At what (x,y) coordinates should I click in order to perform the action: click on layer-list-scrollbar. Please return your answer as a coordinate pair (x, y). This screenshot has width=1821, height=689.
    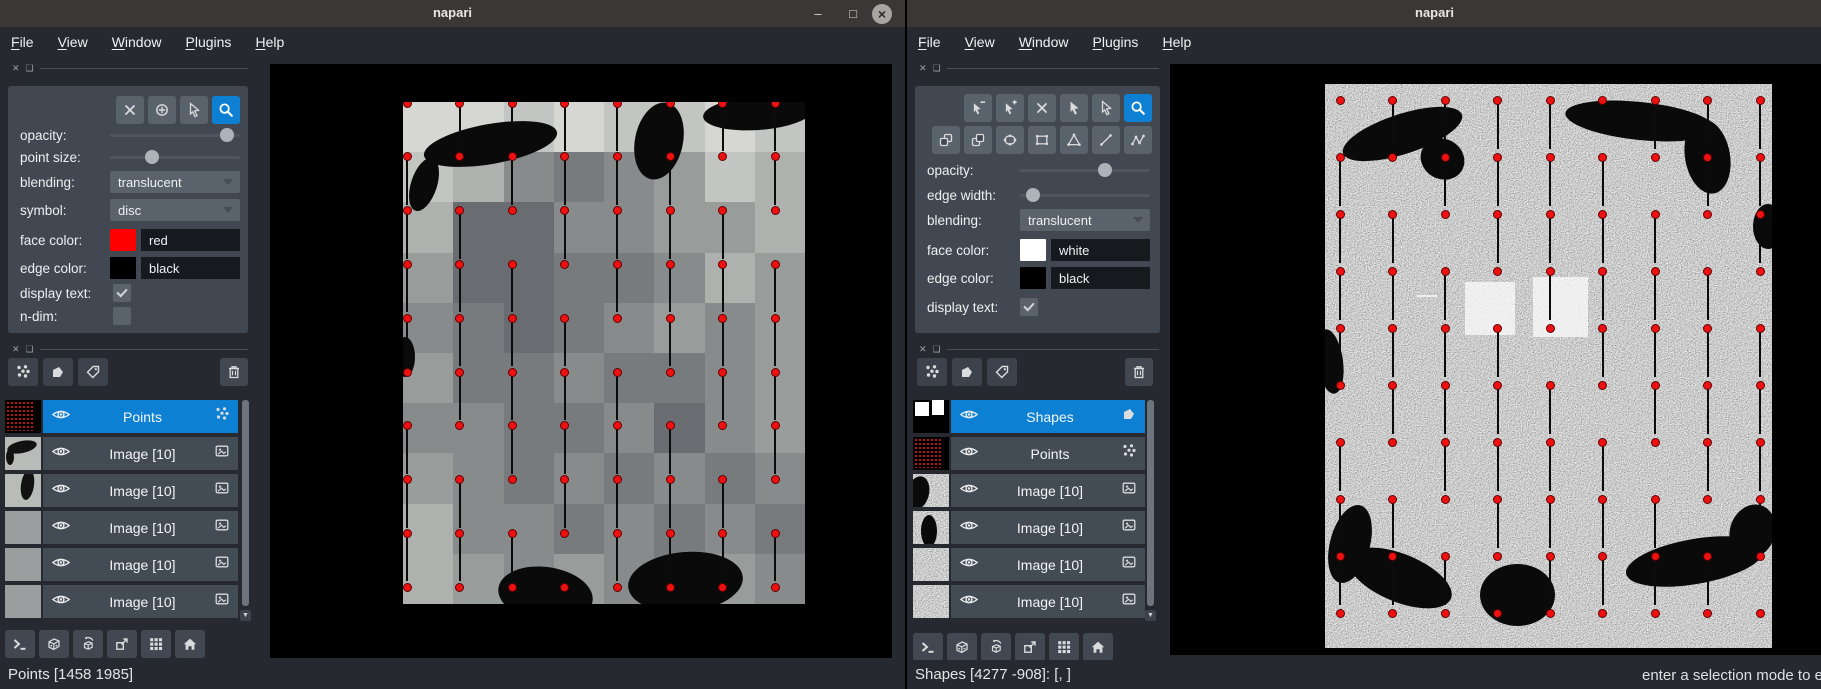
    Looking at the image, I should click on (1150, 503).